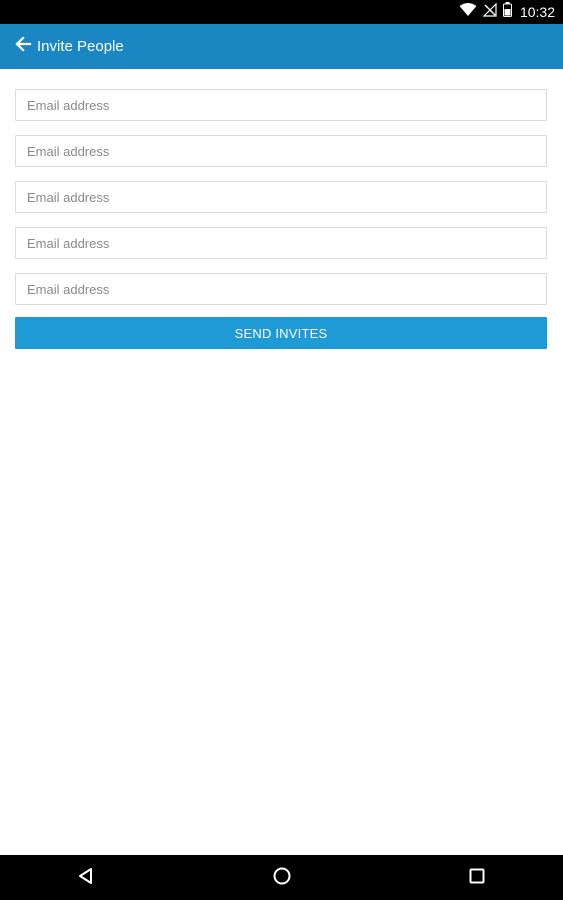 The image size is (563, 900). I want to click on arrow-back-icon, so click(23, 46).